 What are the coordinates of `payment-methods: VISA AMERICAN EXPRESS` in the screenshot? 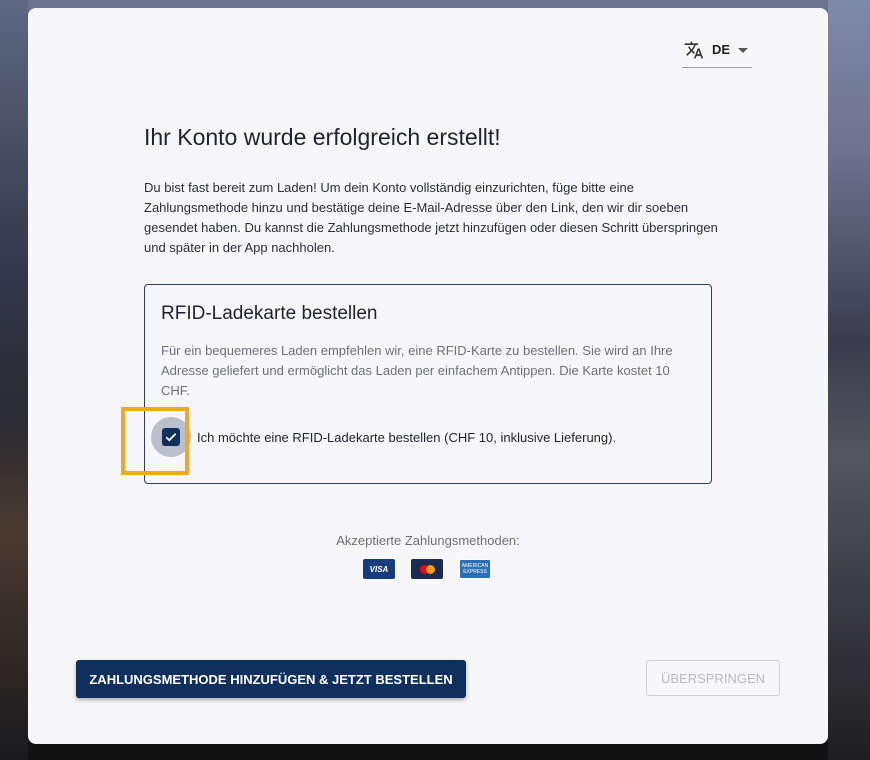 It's located at (427, 569).